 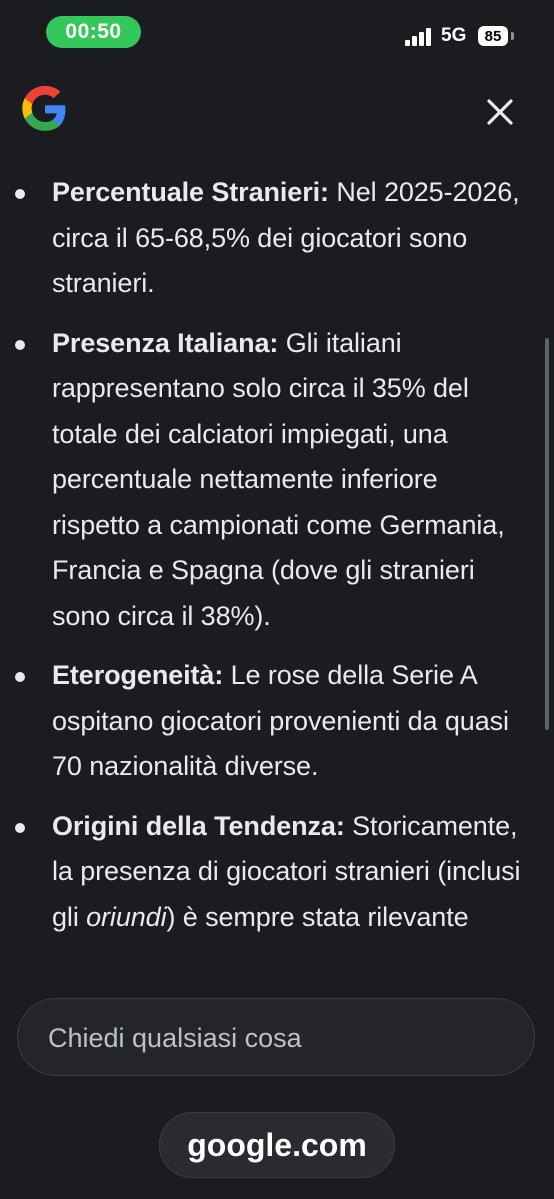 What do you see at coordinates (126, 916) in the screenshot?
I see `bullet-italic-term: oriundi` at bounding box center [126, 916].